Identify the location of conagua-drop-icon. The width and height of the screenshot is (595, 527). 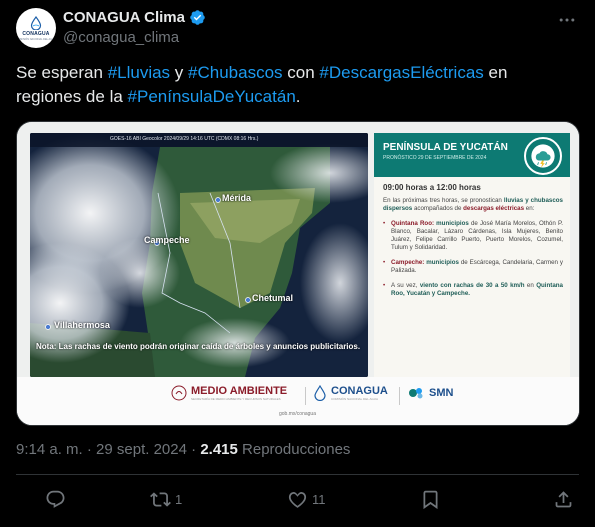
(320, 393).